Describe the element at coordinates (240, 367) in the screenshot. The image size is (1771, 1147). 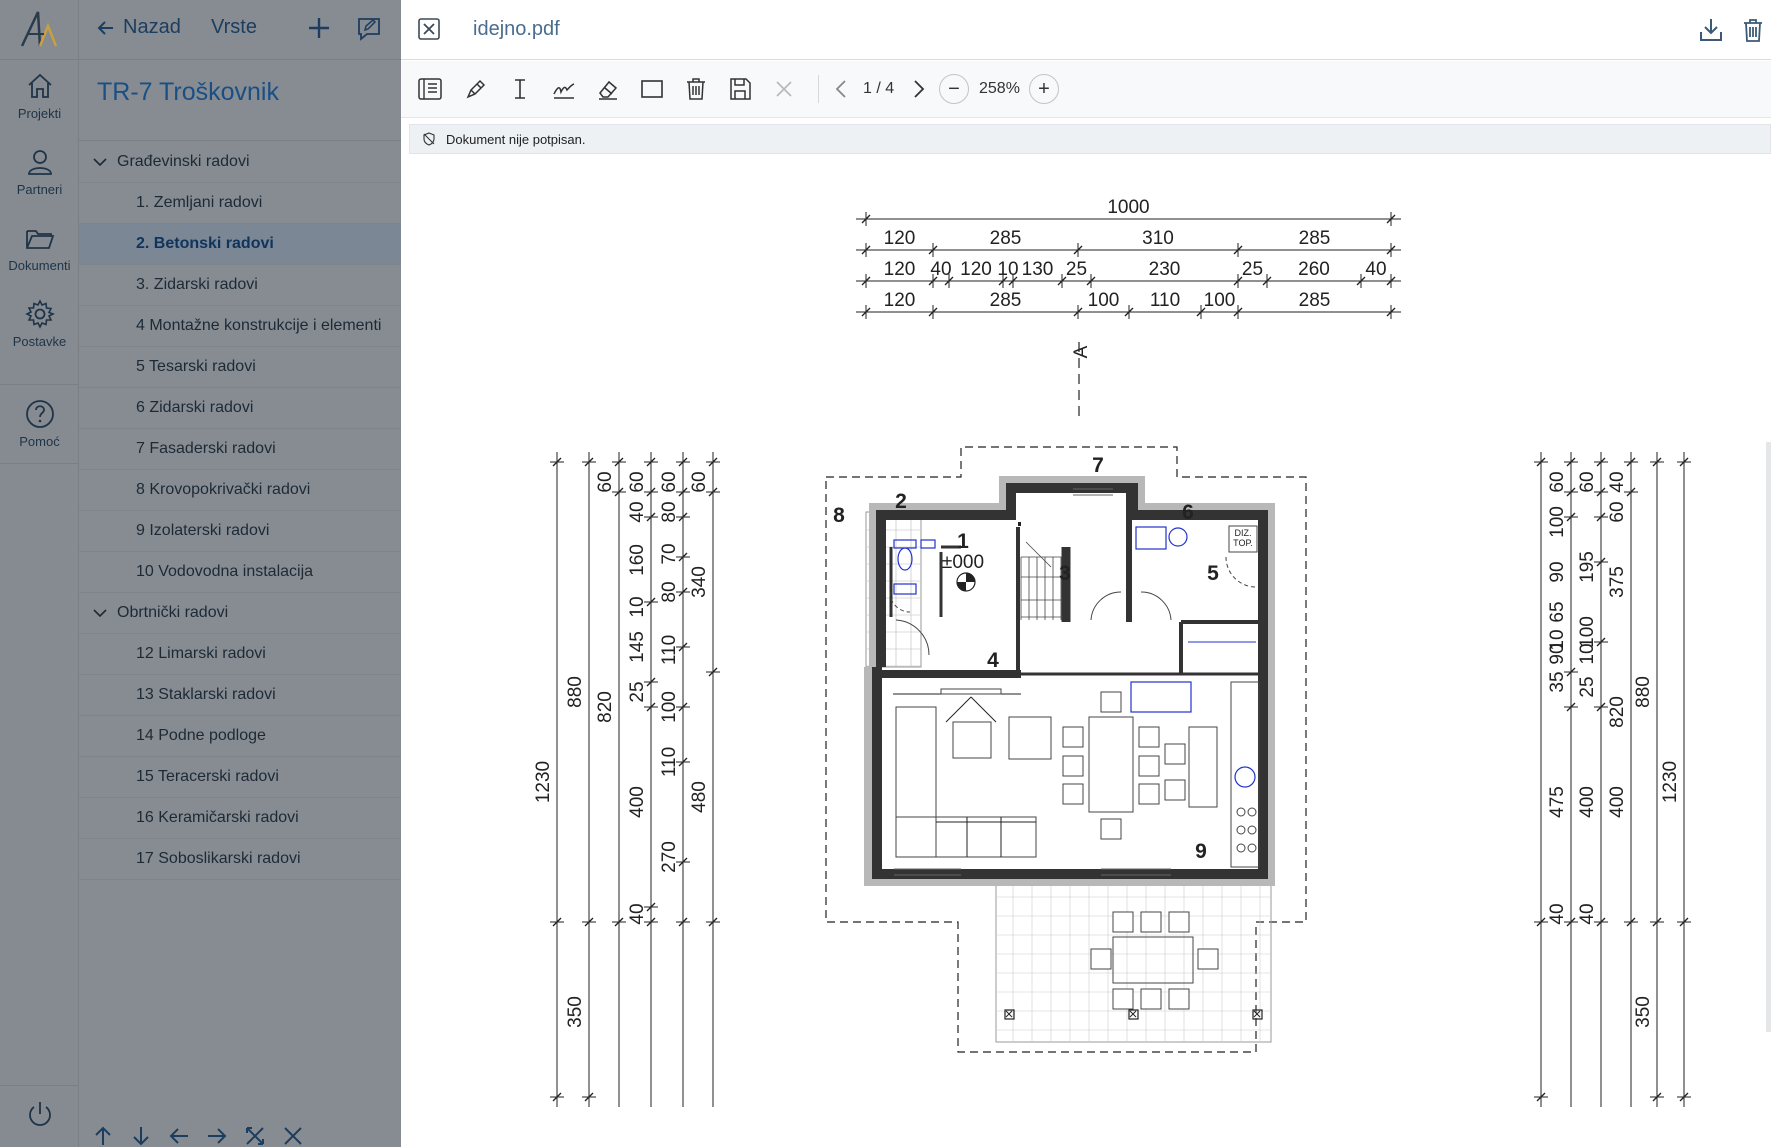
I see `tree-item: 5 Tesarski radovi` at that location.